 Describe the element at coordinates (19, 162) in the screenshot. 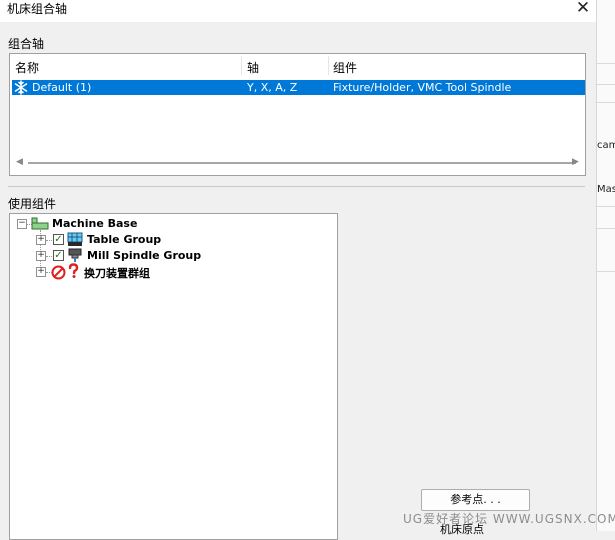

I see `scroll-left-arrow-icon: ◀` at that location.